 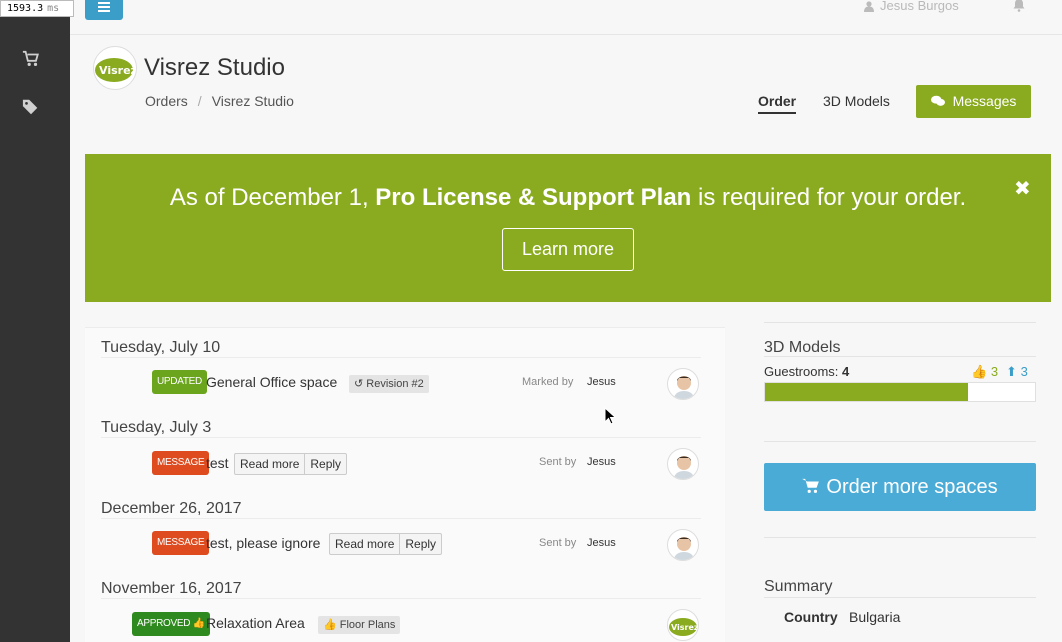 I want to click on feed-date: November 16, 2017, so click(x=171, y=588).